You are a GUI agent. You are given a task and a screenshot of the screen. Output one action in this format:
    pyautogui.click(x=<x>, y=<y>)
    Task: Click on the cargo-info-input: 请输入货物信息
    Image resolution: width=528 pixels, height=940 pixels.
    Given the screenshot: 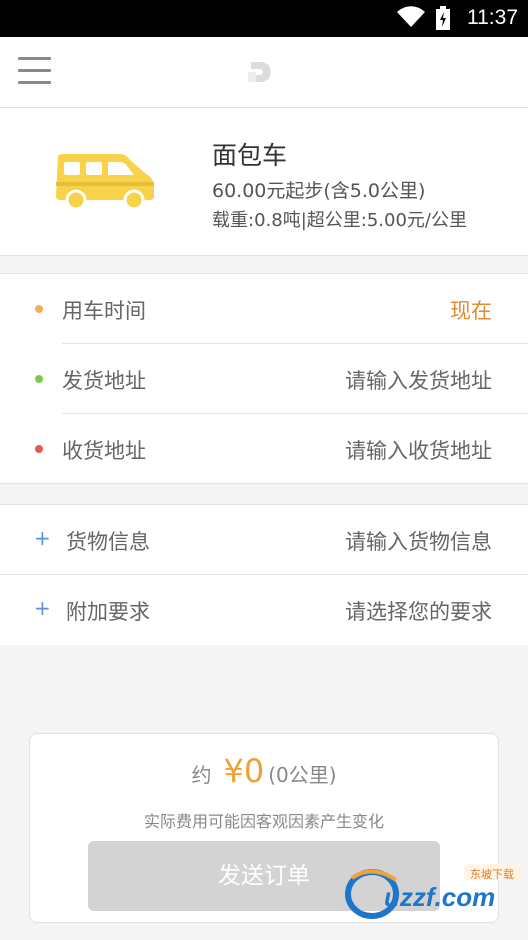 What is the action you would take?
    pyautogui.click(x=418, y=541)
    